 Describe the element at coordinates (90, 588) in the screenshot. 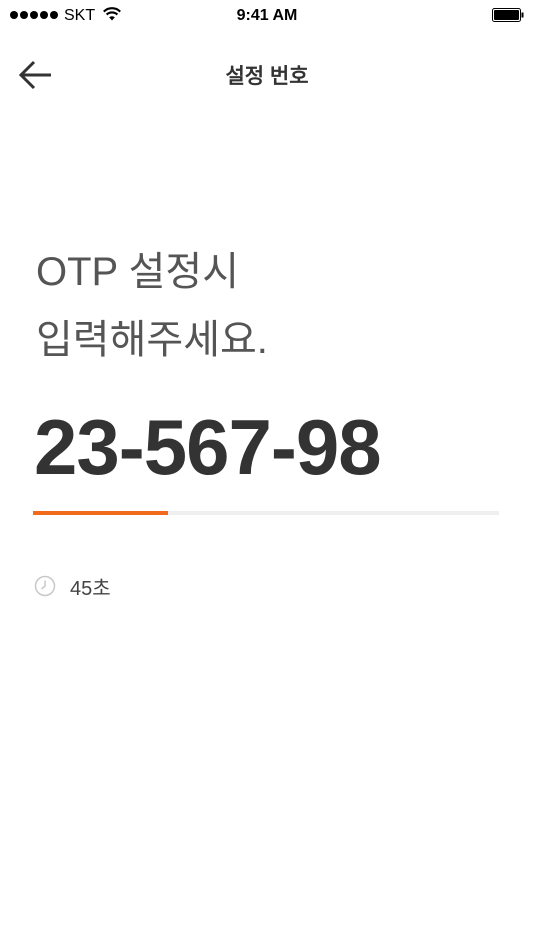

I see `timer-text: 45초` at that location.